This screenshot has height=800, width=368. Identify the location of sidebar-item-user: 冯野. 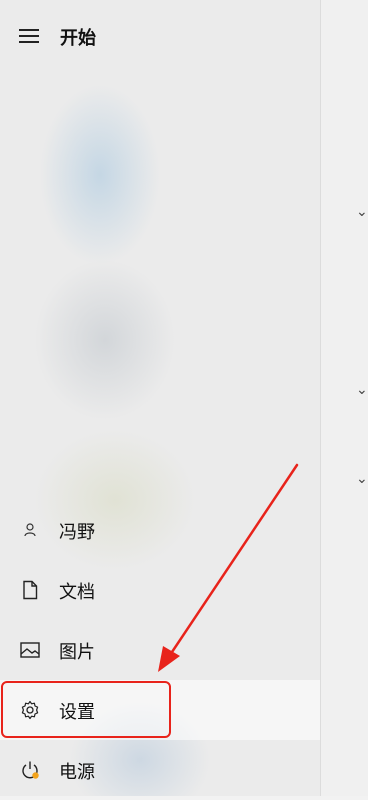
(160, 530).